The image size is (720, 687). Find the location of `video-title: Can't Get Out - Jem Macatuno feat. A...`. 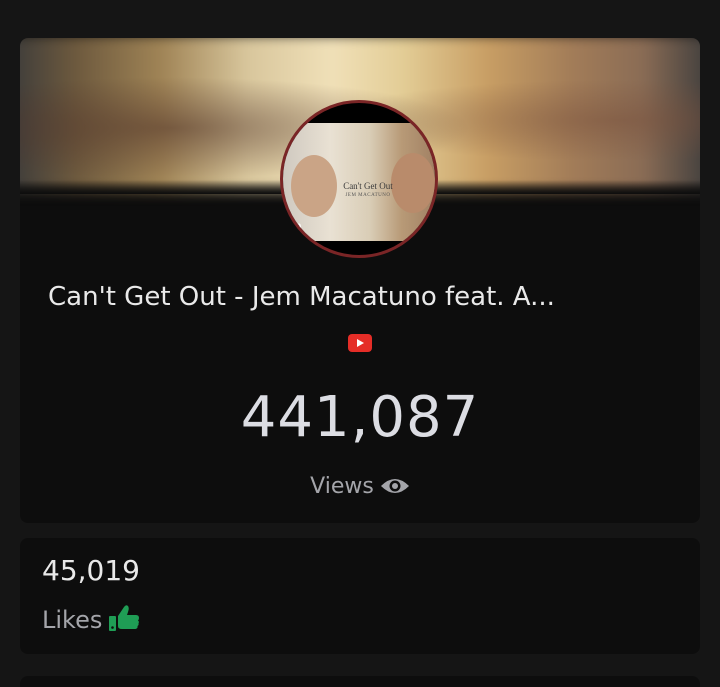

video-title: Can't Get Out - Jem Macatuno feat. A... is located at coordinates (360, 297).